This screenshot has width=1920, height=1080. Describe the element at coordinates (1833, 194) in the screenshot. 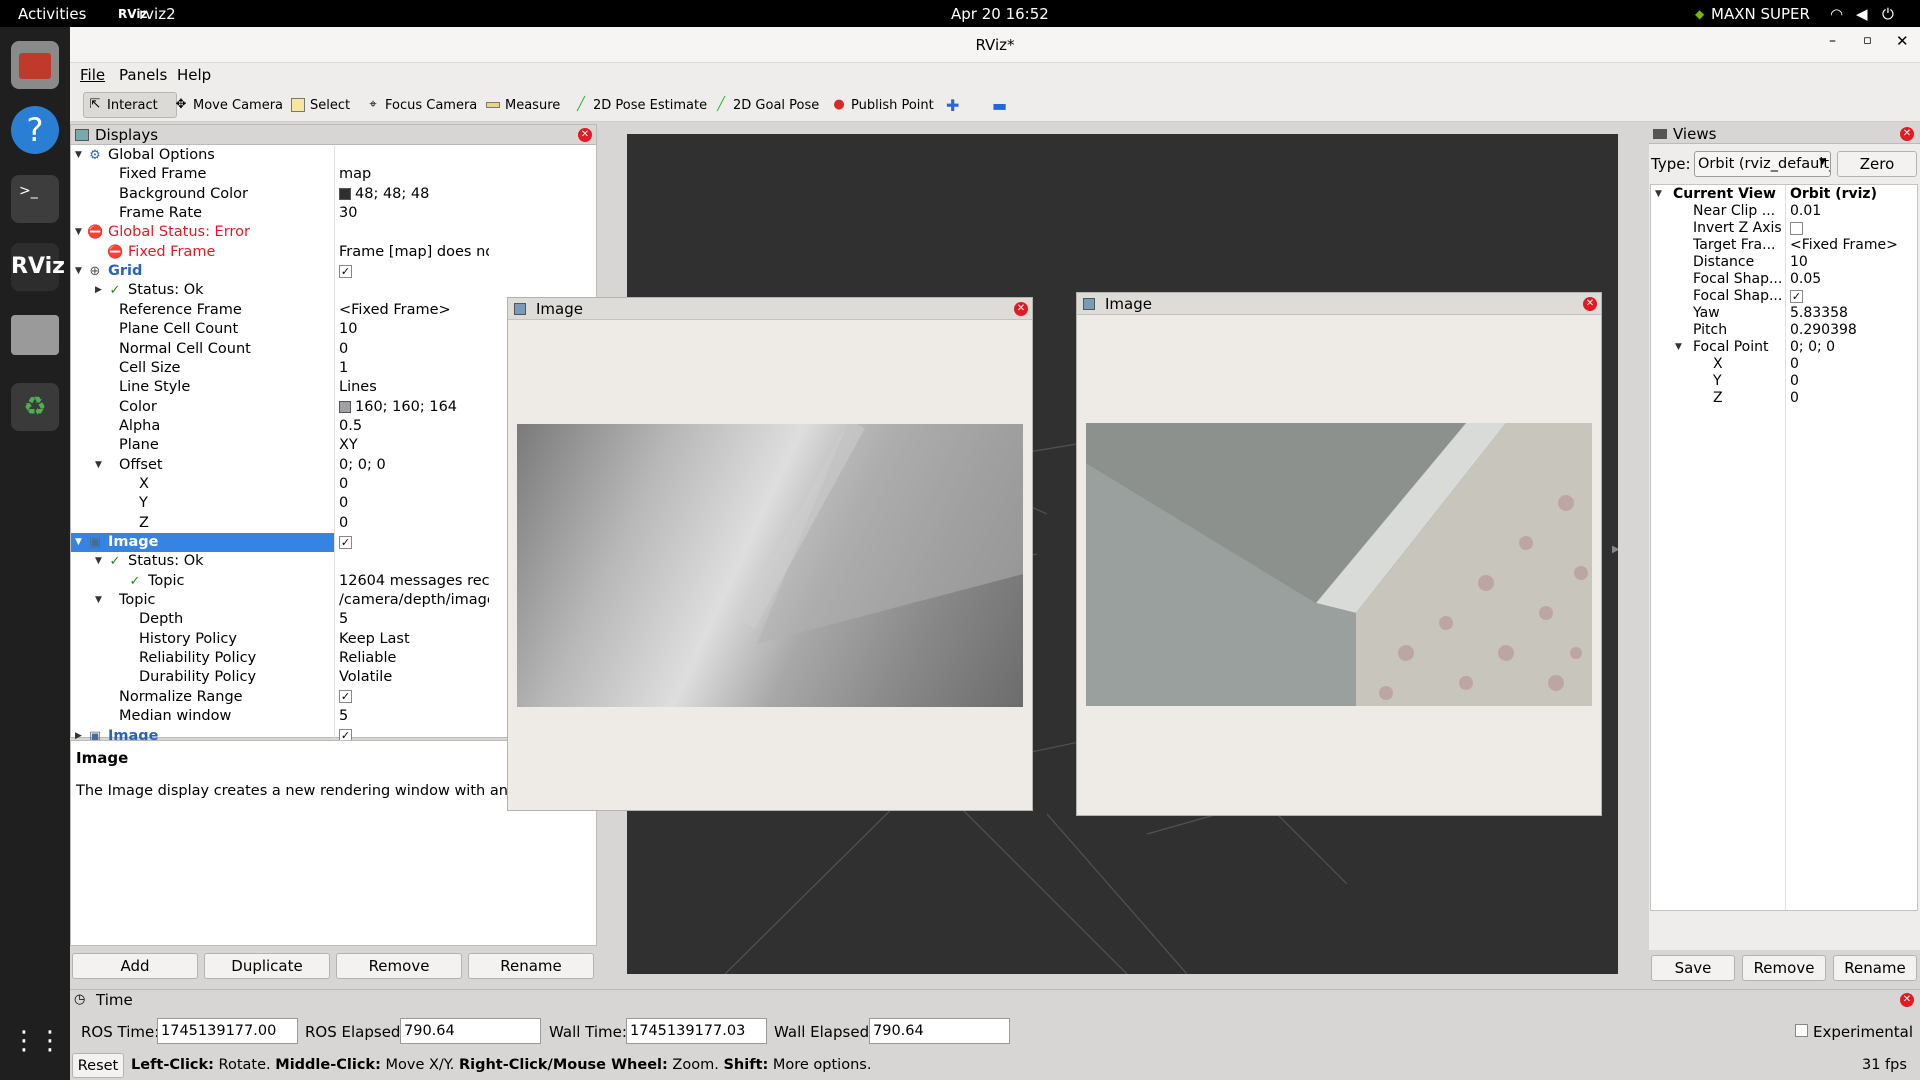

I see `view-property-value: Orbit (rviz)` at that location.